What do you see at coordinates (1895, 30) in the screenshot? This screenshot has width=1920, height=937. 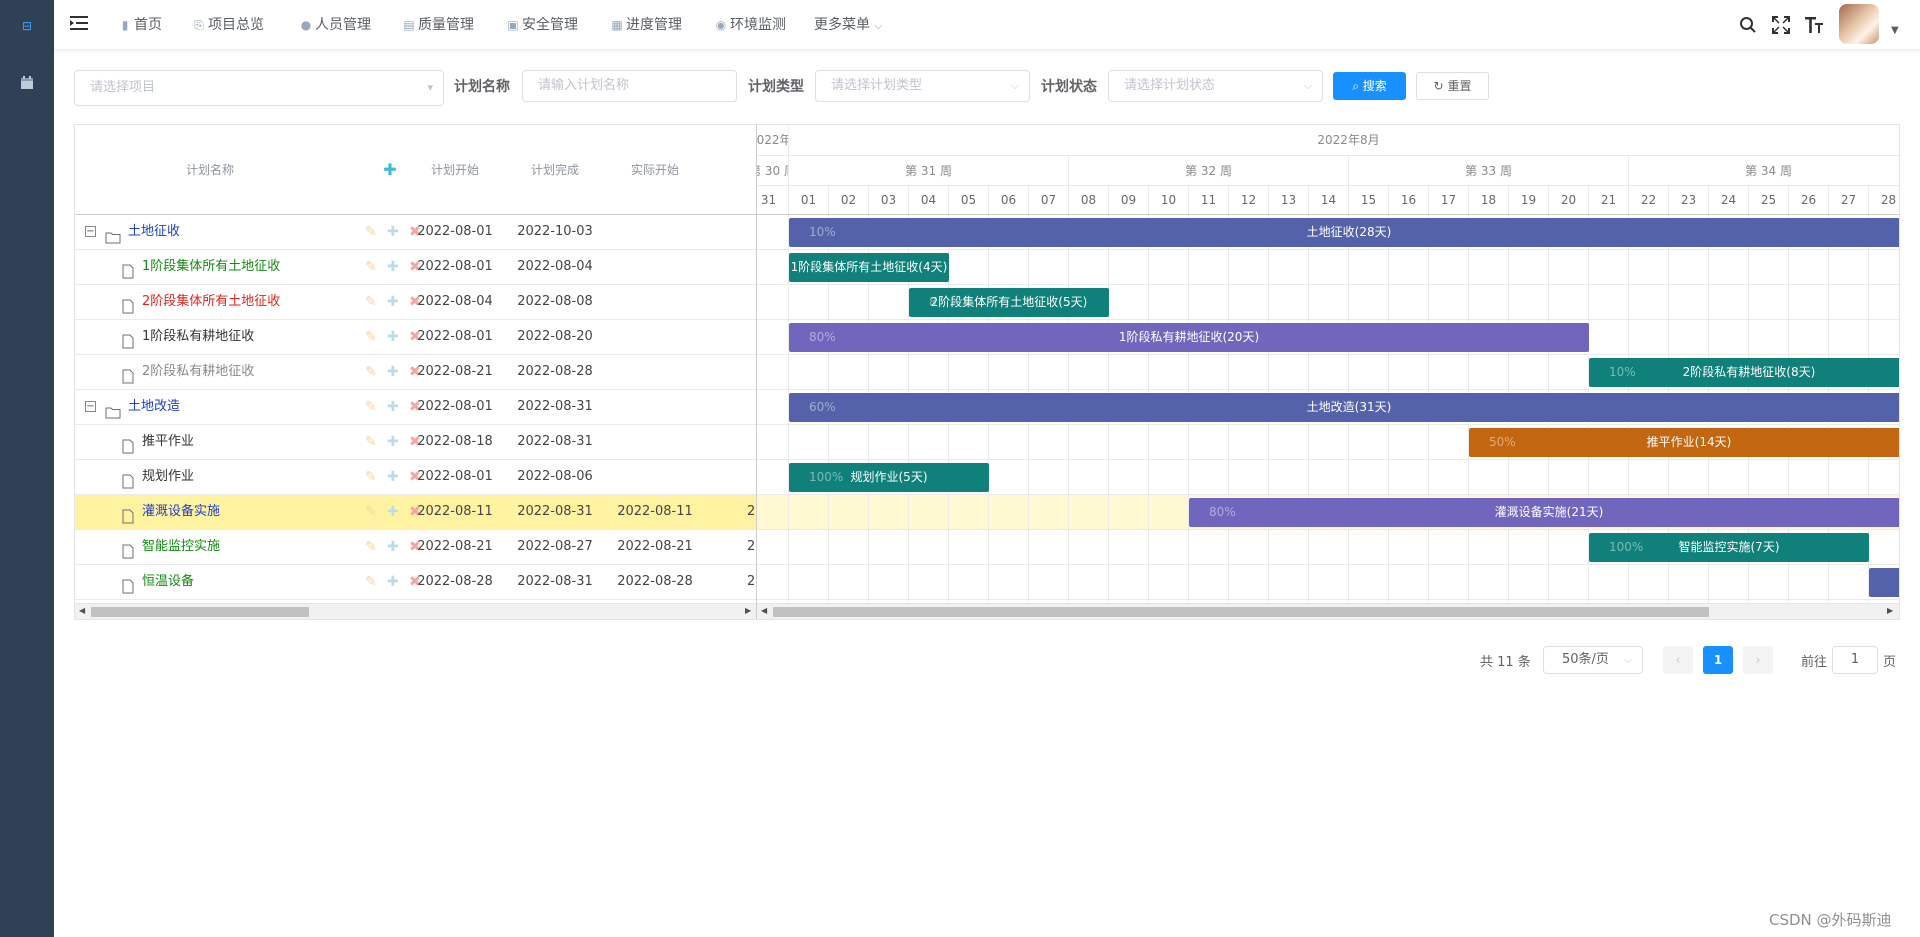 I see `caret-down-icon: ▼` at bounding box center [1895, 30].